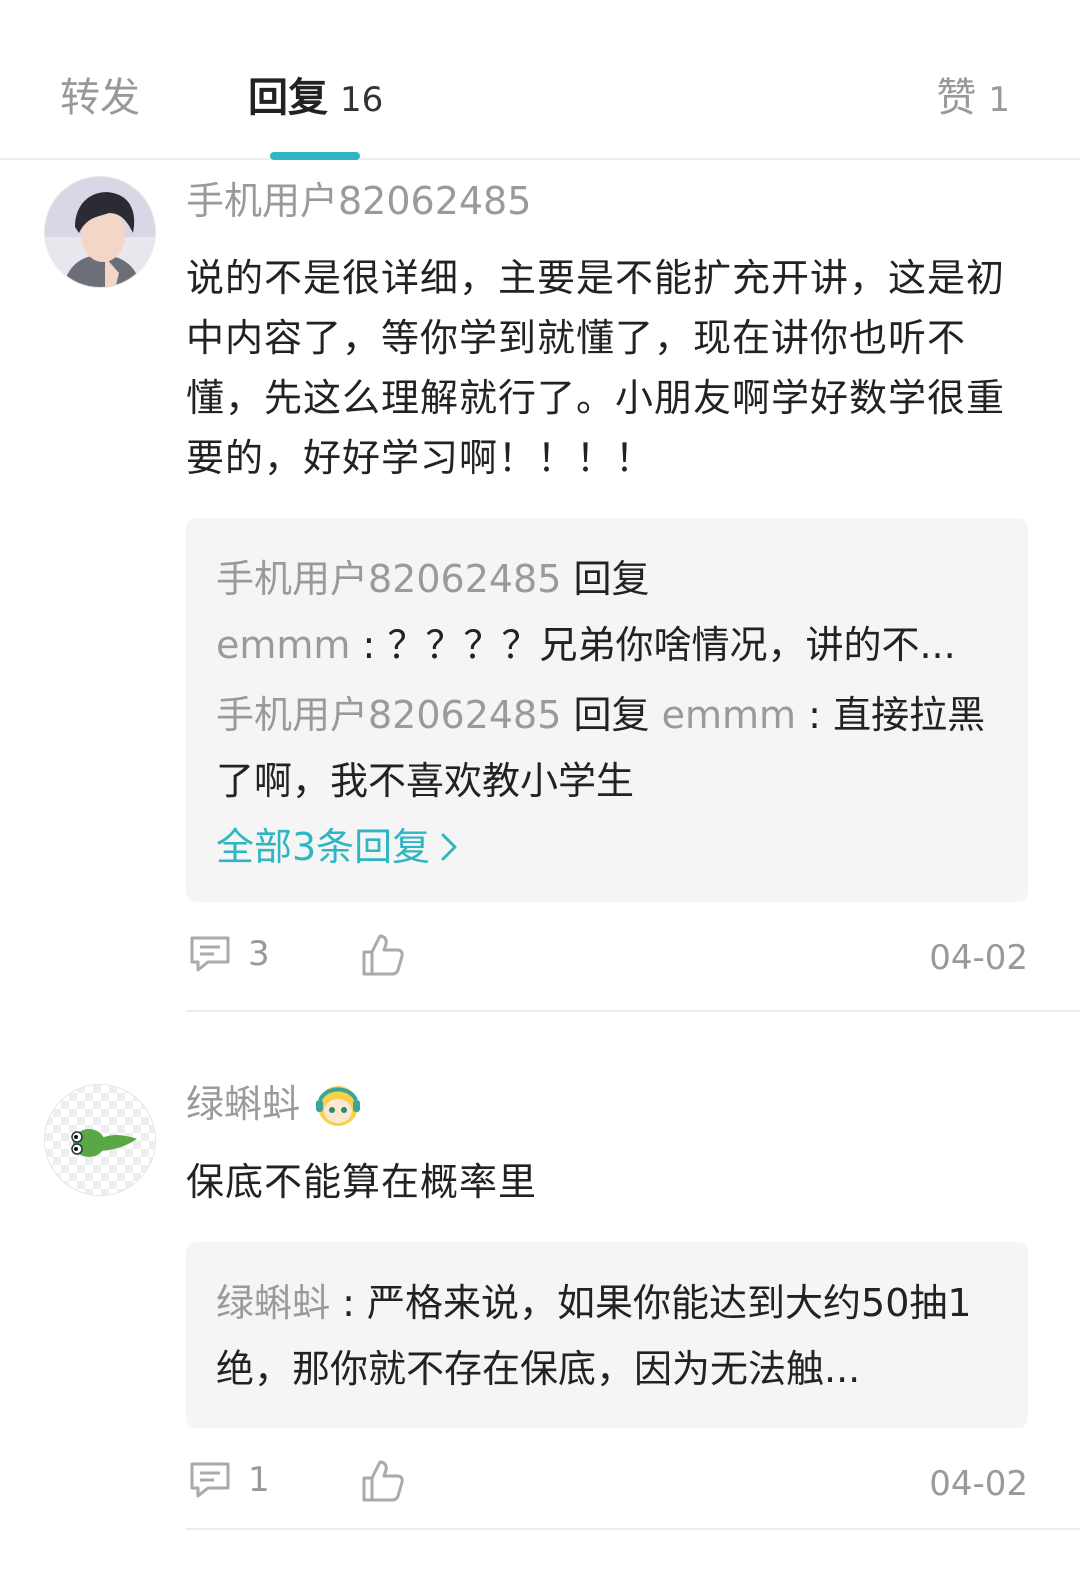  Describe the element at coordinates (358, 201) in the screenshot. I see `comment-username-text: 手机用户82062485` at that location.